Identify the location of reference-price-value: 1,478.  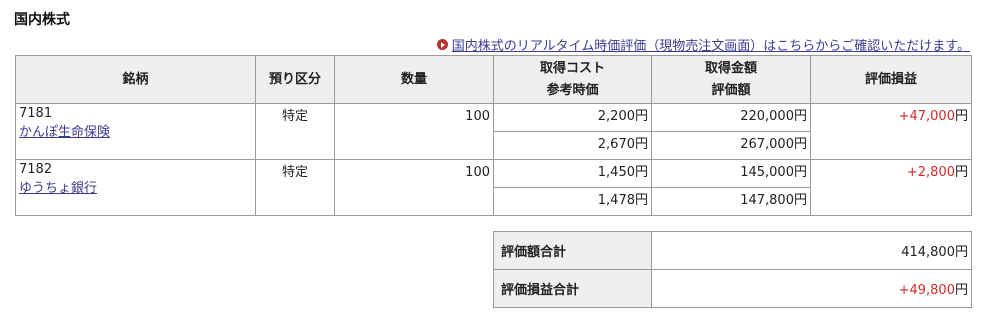
(616, 200).